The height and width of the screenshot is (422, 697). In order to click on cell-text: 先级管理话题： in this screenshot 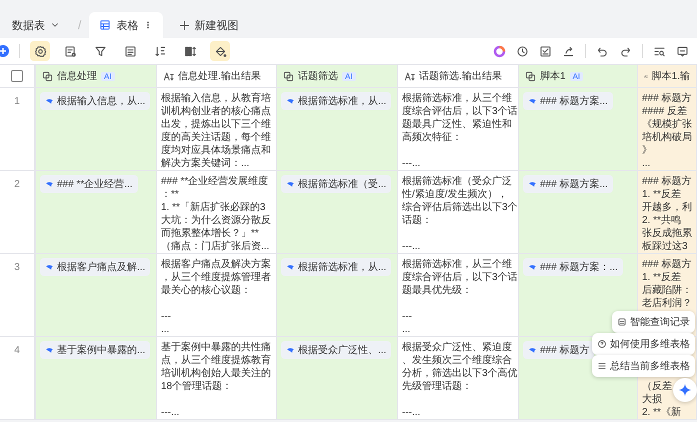, I will do `click(437, 386)`.